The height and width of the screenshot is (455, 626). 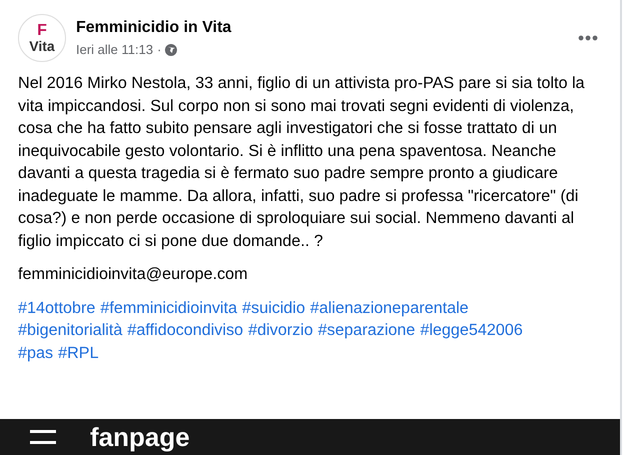 What do you see at coordinates (588, 37) in the screenshot?
I see `more-icon` at bounding box center [588, 37].